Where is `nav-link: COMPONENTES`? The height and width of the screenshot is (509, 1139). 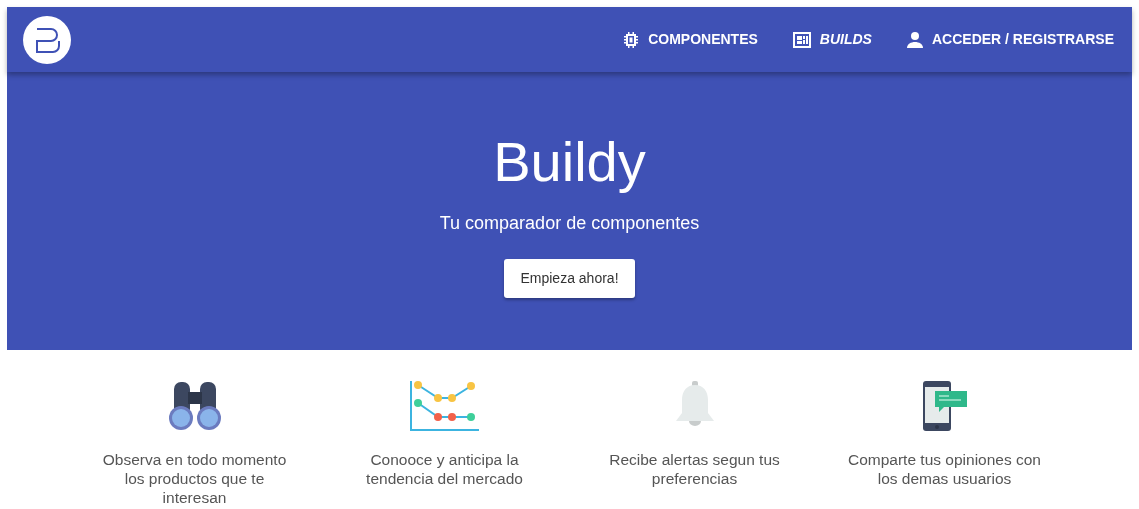 nav-link: COMPONENTES is located at coordinates (690, 39).